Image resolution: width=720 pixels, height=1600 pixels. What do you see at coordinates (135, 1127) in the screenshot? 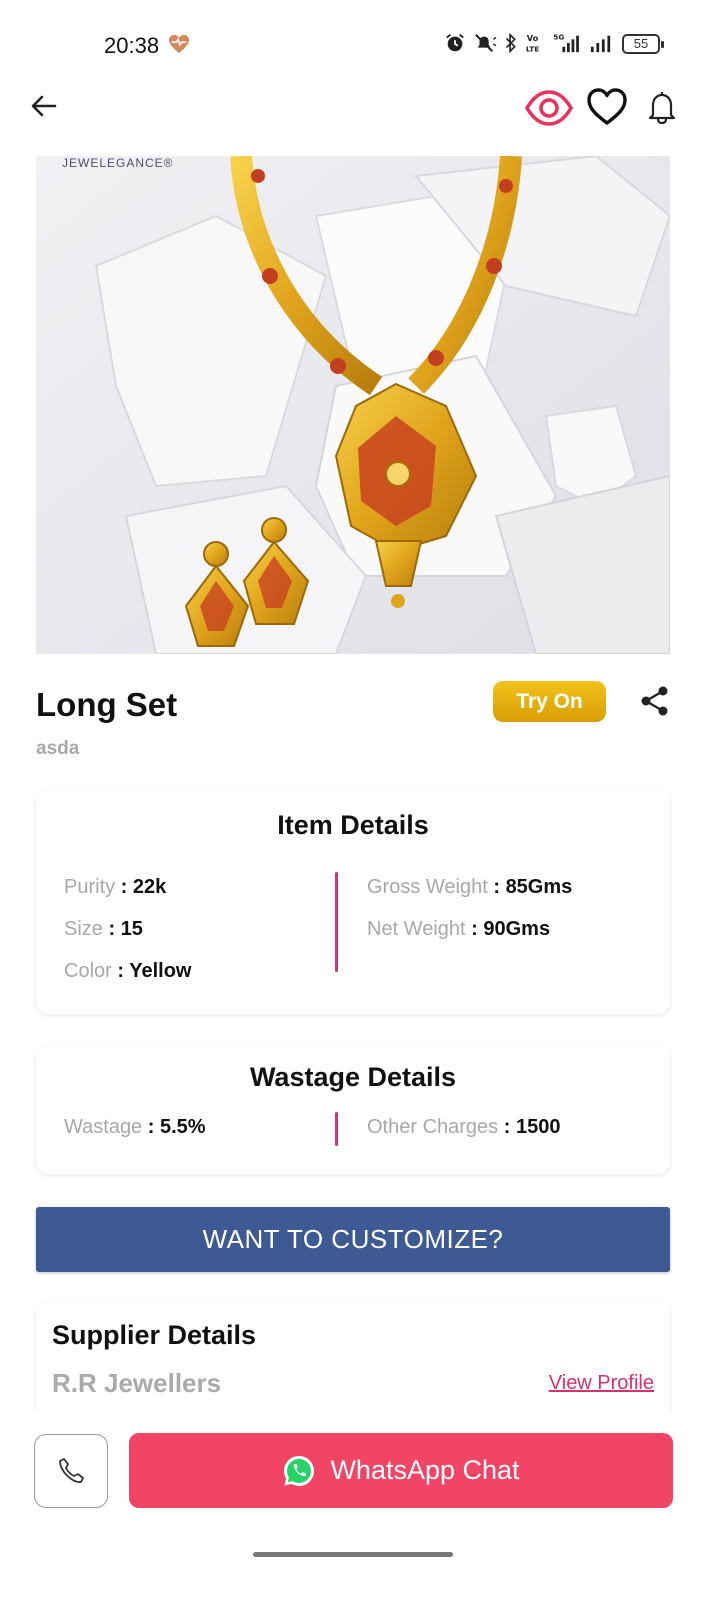
I see `wastage-detail: Wastage : 5.5%` at bounding box center [135, 1127].